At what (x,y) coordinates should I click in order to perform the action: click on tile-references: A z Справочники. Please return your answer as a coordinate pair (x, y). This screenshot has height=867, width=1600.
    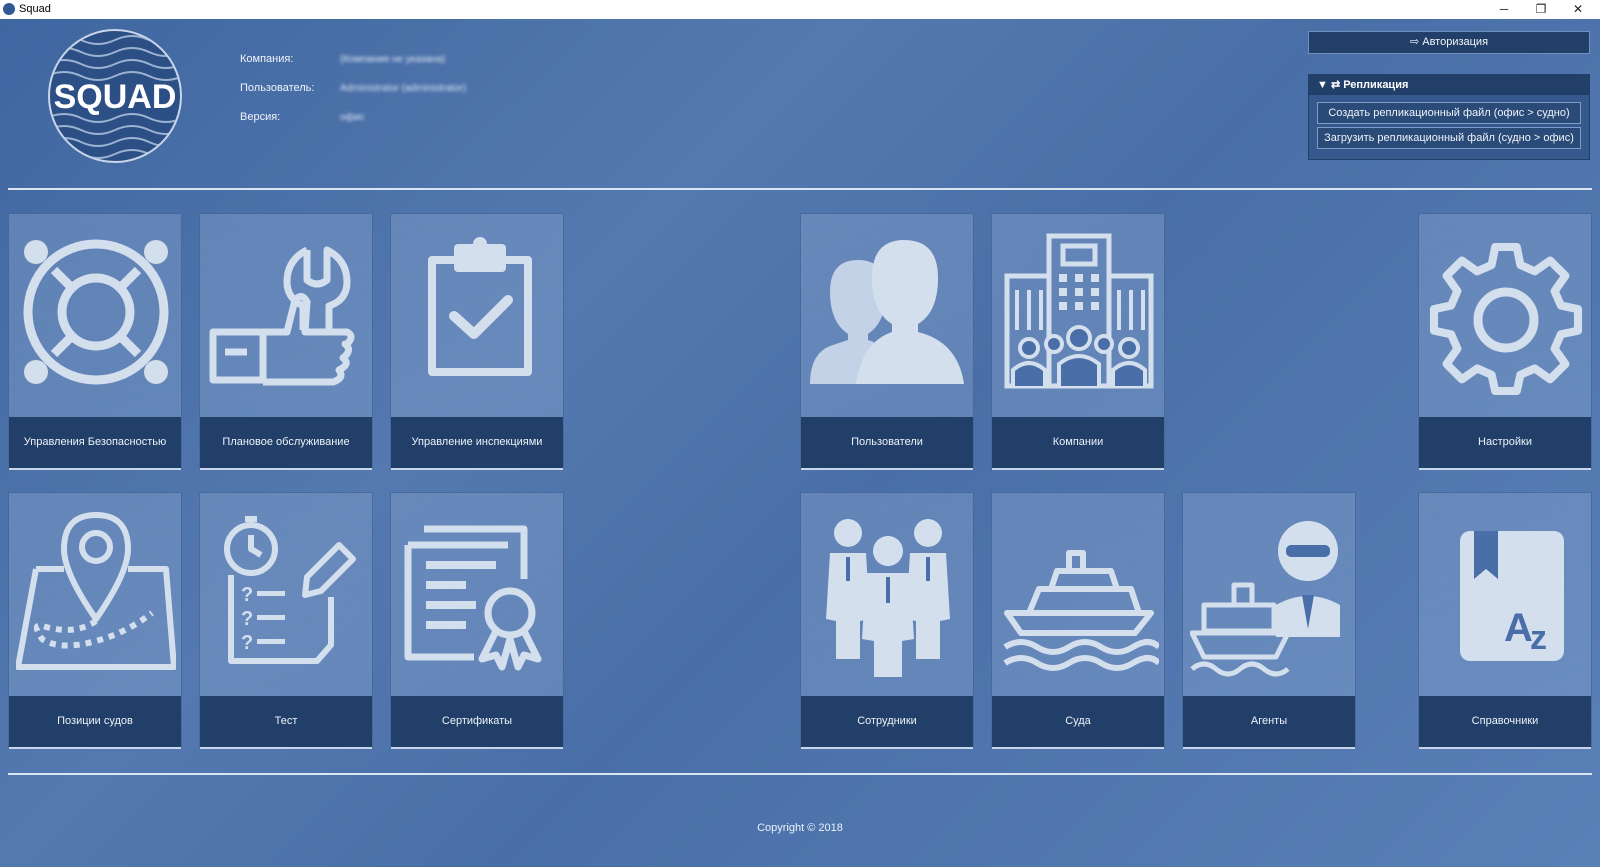
    Looking at the image, I should click on (1505, 620).